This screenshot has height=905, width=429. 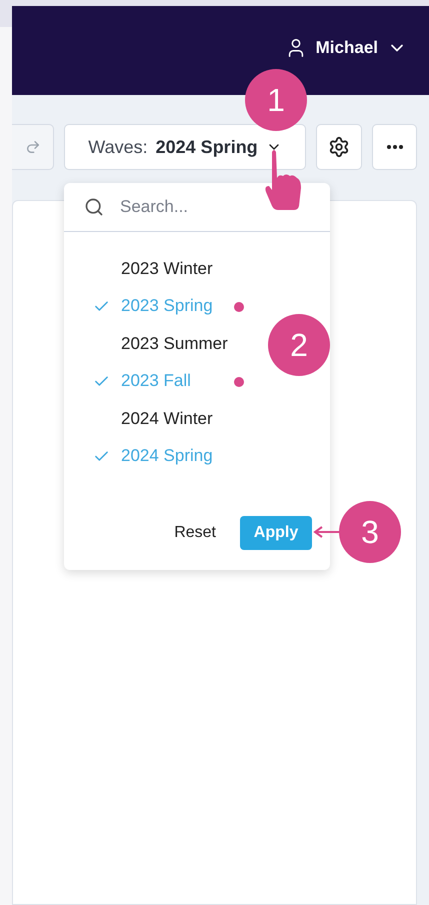 What do you see at coordinates (185, 147) in the screenshot?
I see `waves-dropdown-button: Waves: 2024 Spring` at bounding box center [185, 147].